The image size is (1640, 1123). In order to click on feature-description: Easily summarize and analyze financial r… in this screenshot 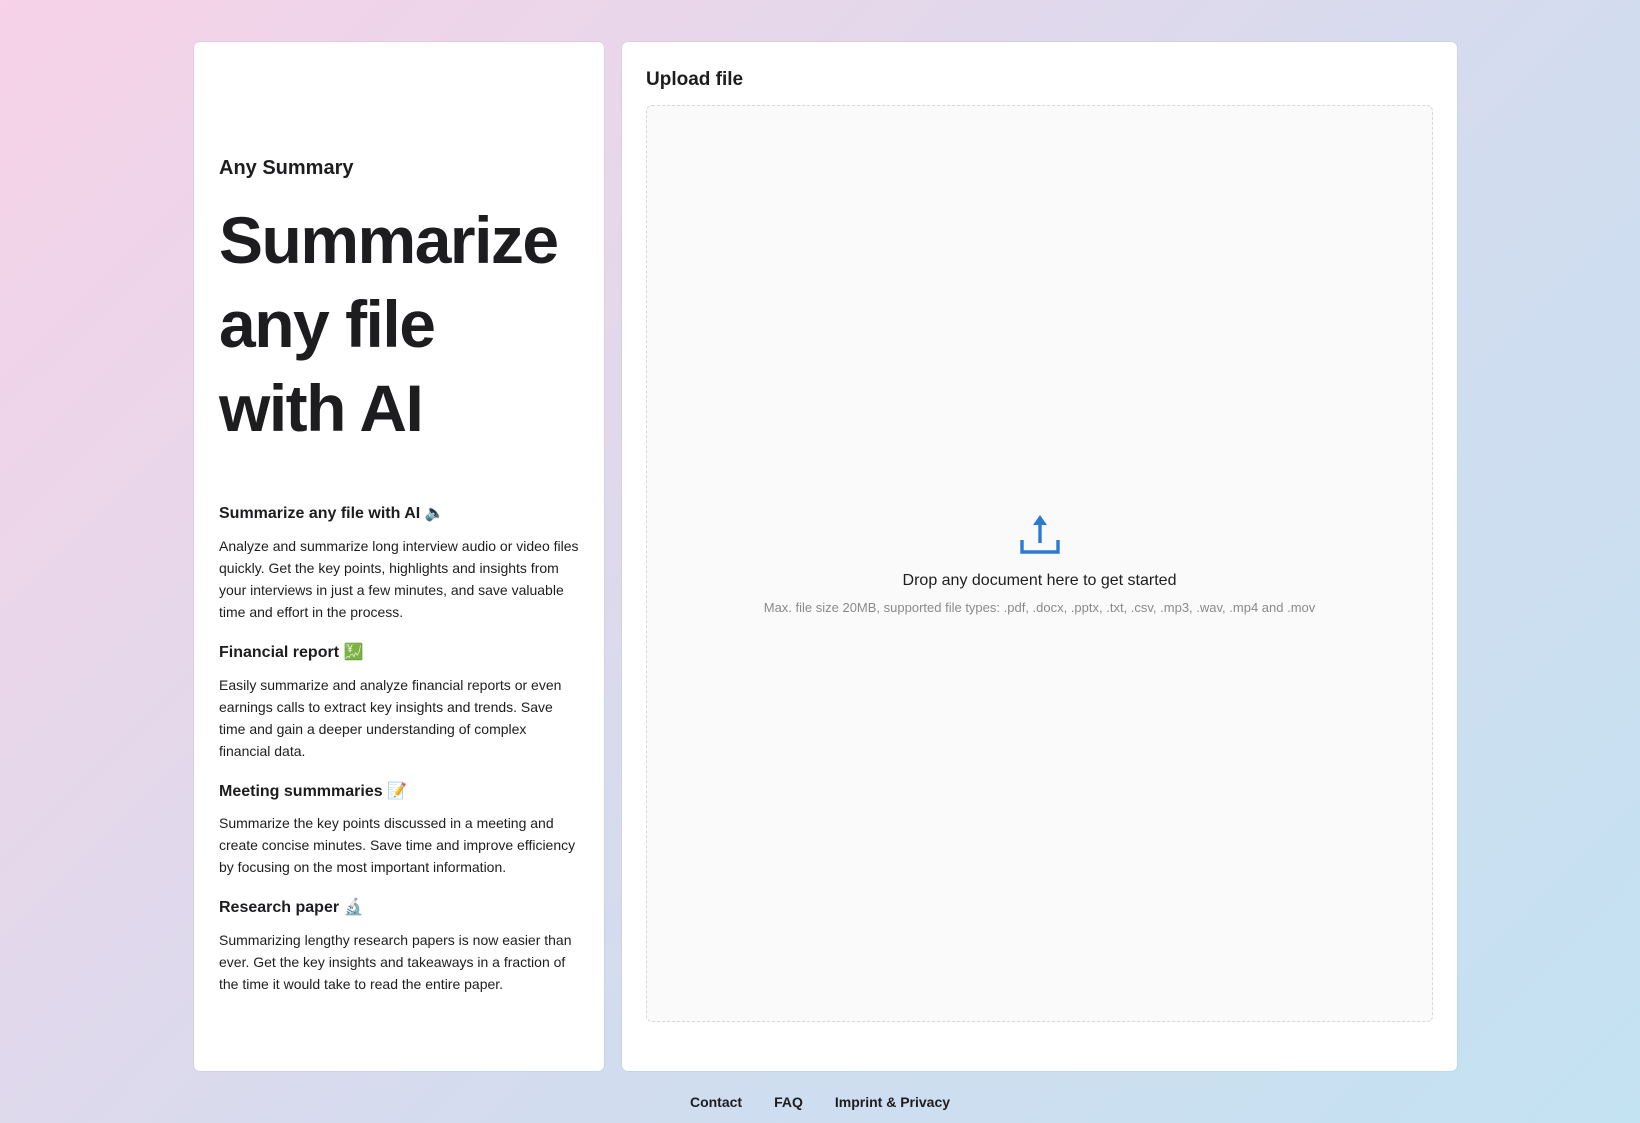, I will do `click(390, 717)`.